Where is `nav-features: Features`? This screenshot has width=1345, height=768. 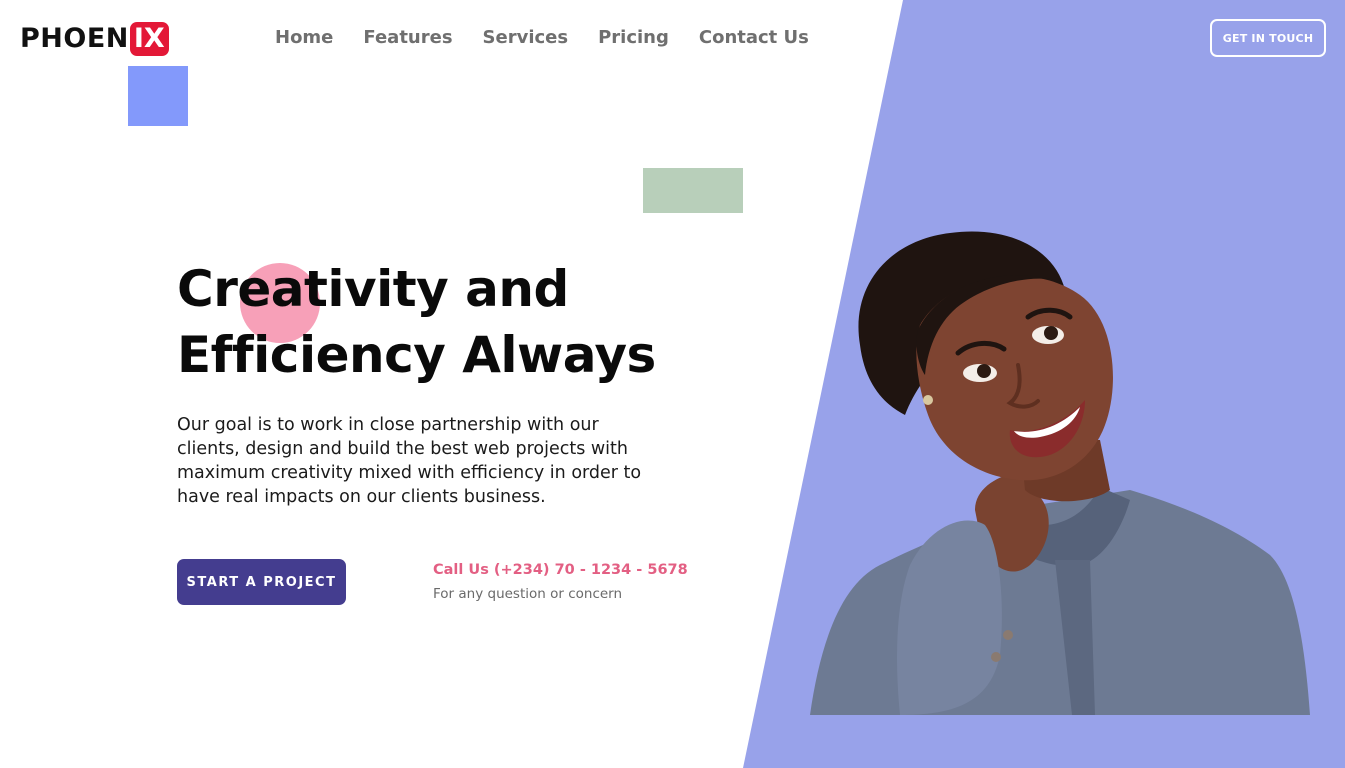
nav-features: Features is located at coordinates (407, 38).